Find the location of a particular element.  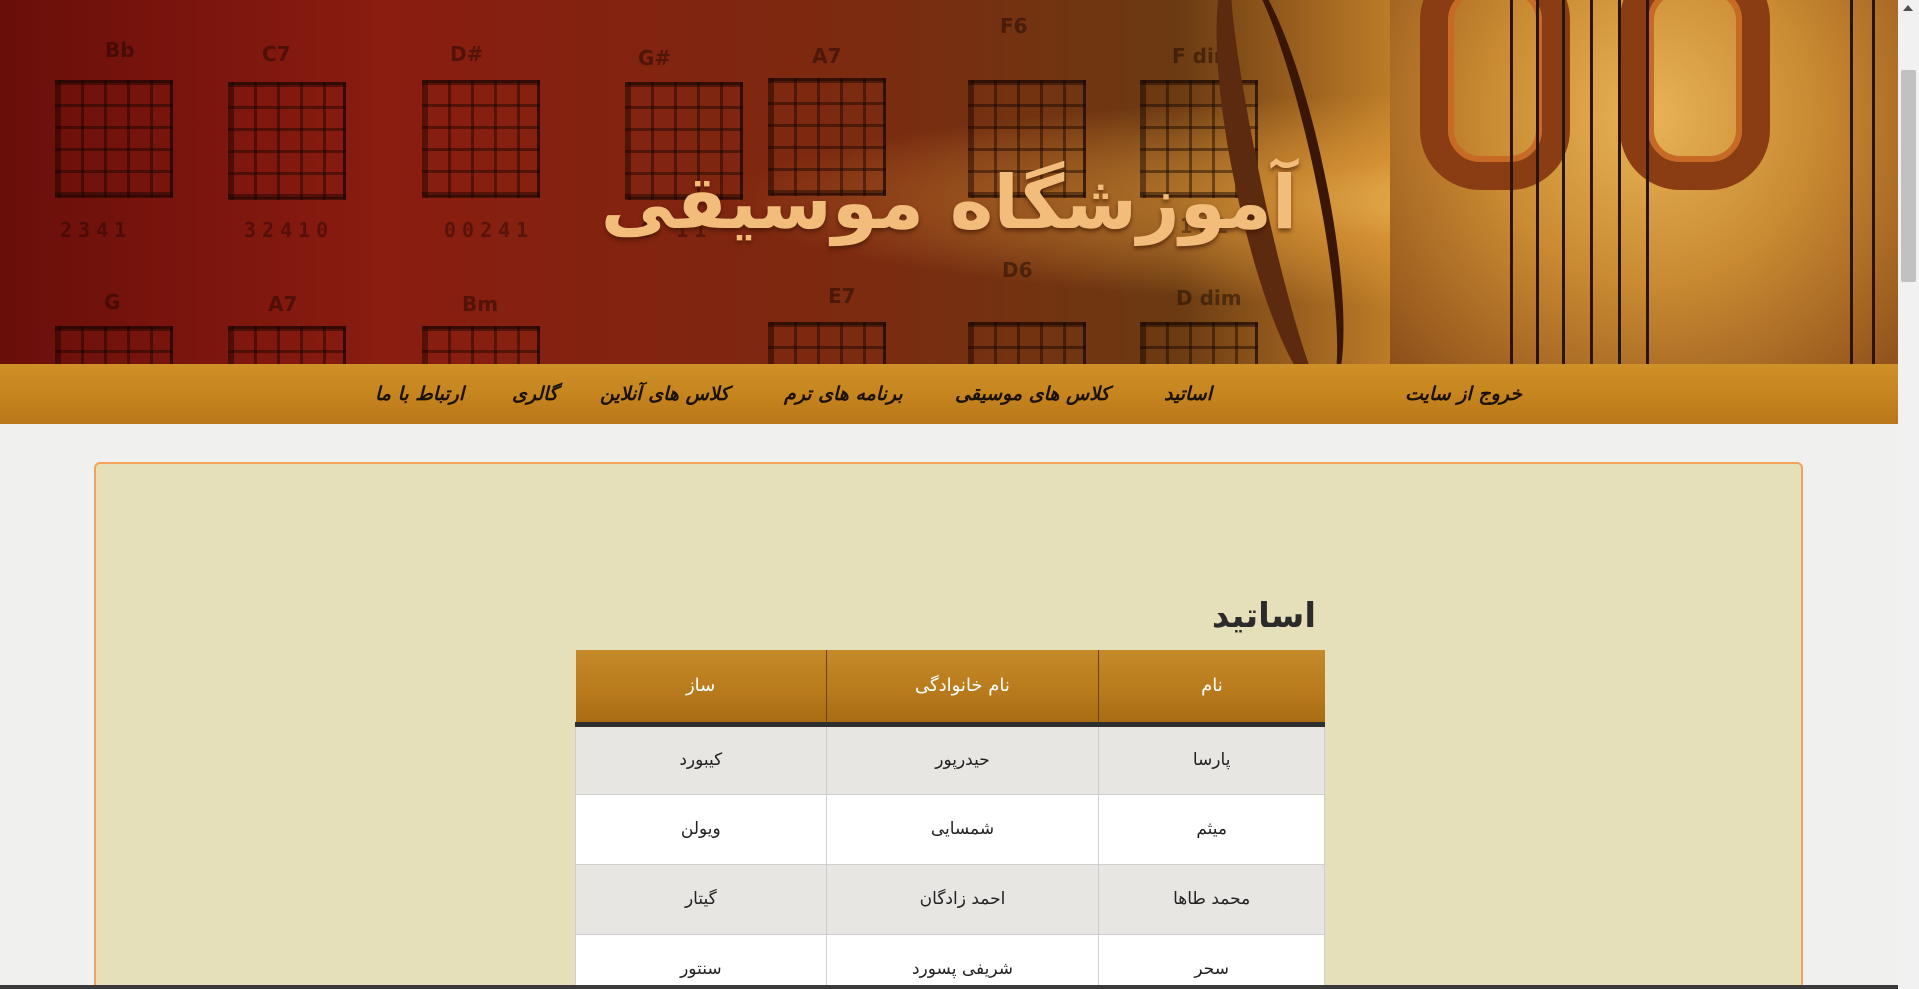

cell-name: محمد طاها is located at coordinates (1211, 899).